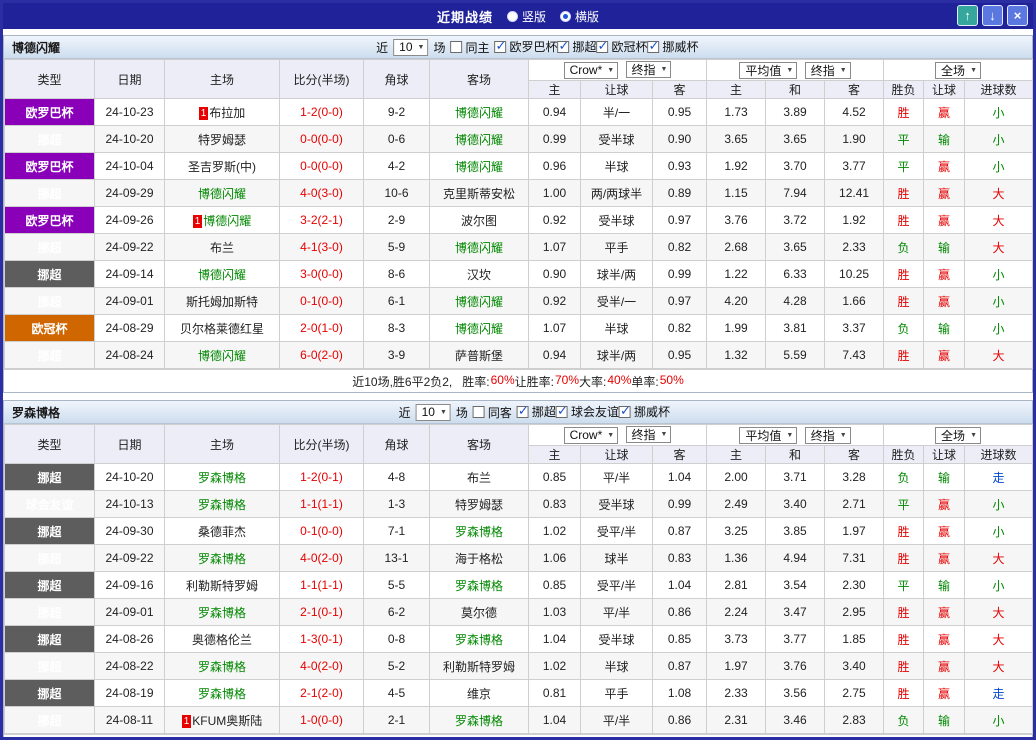  I want to click on away-team-name: 利勒斯特罗姆, so click(479, 667).